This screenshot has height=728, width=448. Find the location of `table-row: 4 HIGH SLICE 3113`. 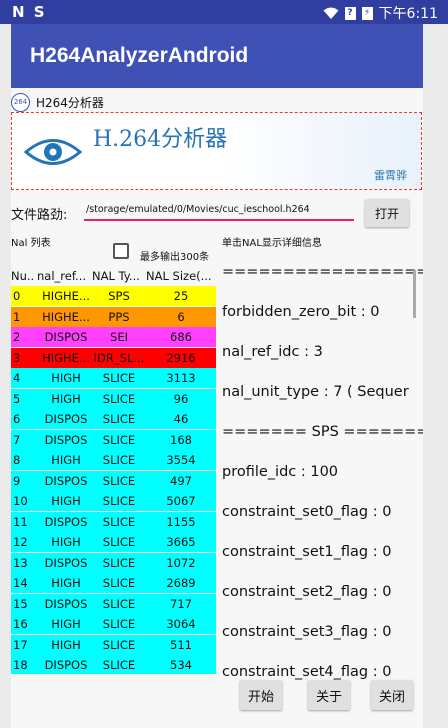

table-row: 4 HIGH SLICE 3113 is located at coordinates (113, 378).